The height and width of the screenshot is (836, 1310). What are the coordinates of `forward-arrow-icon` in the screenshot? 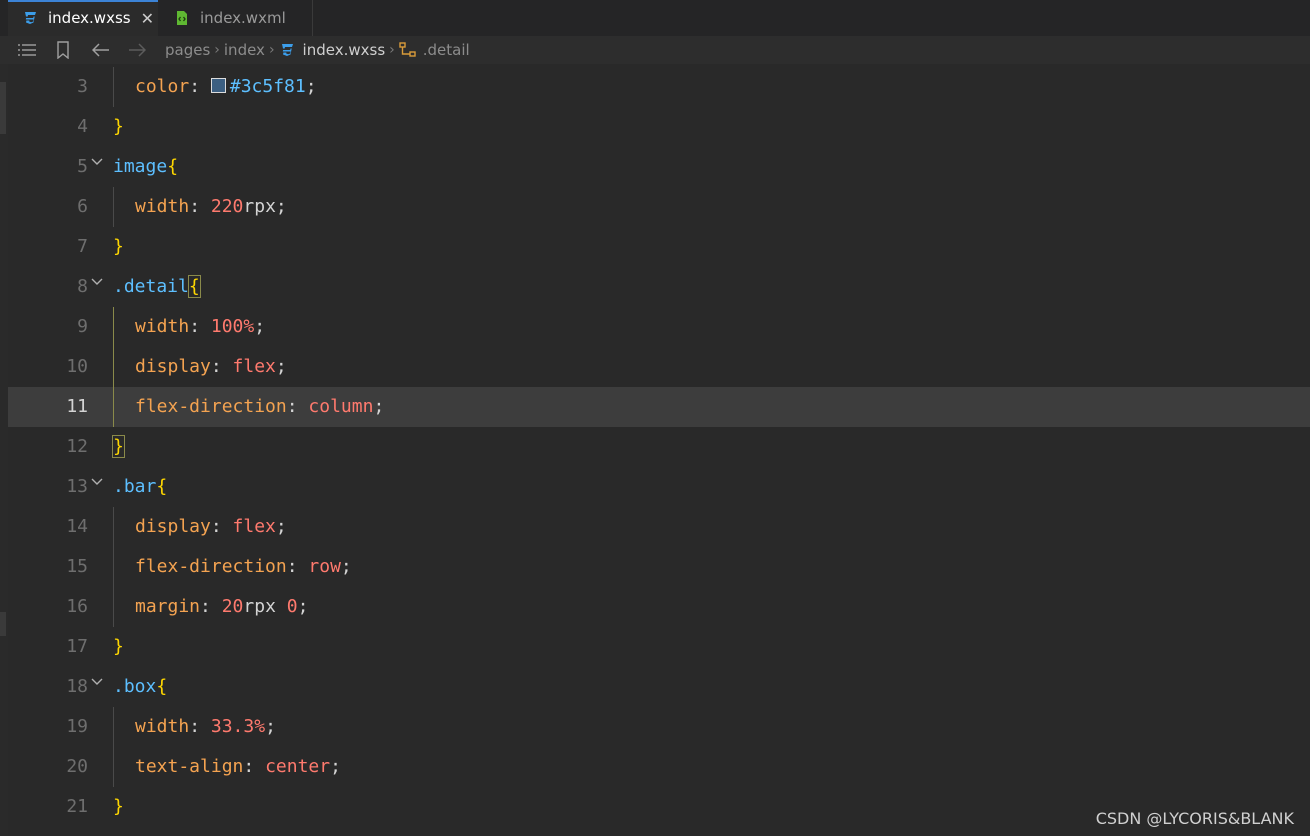 It's located at (137, 50).